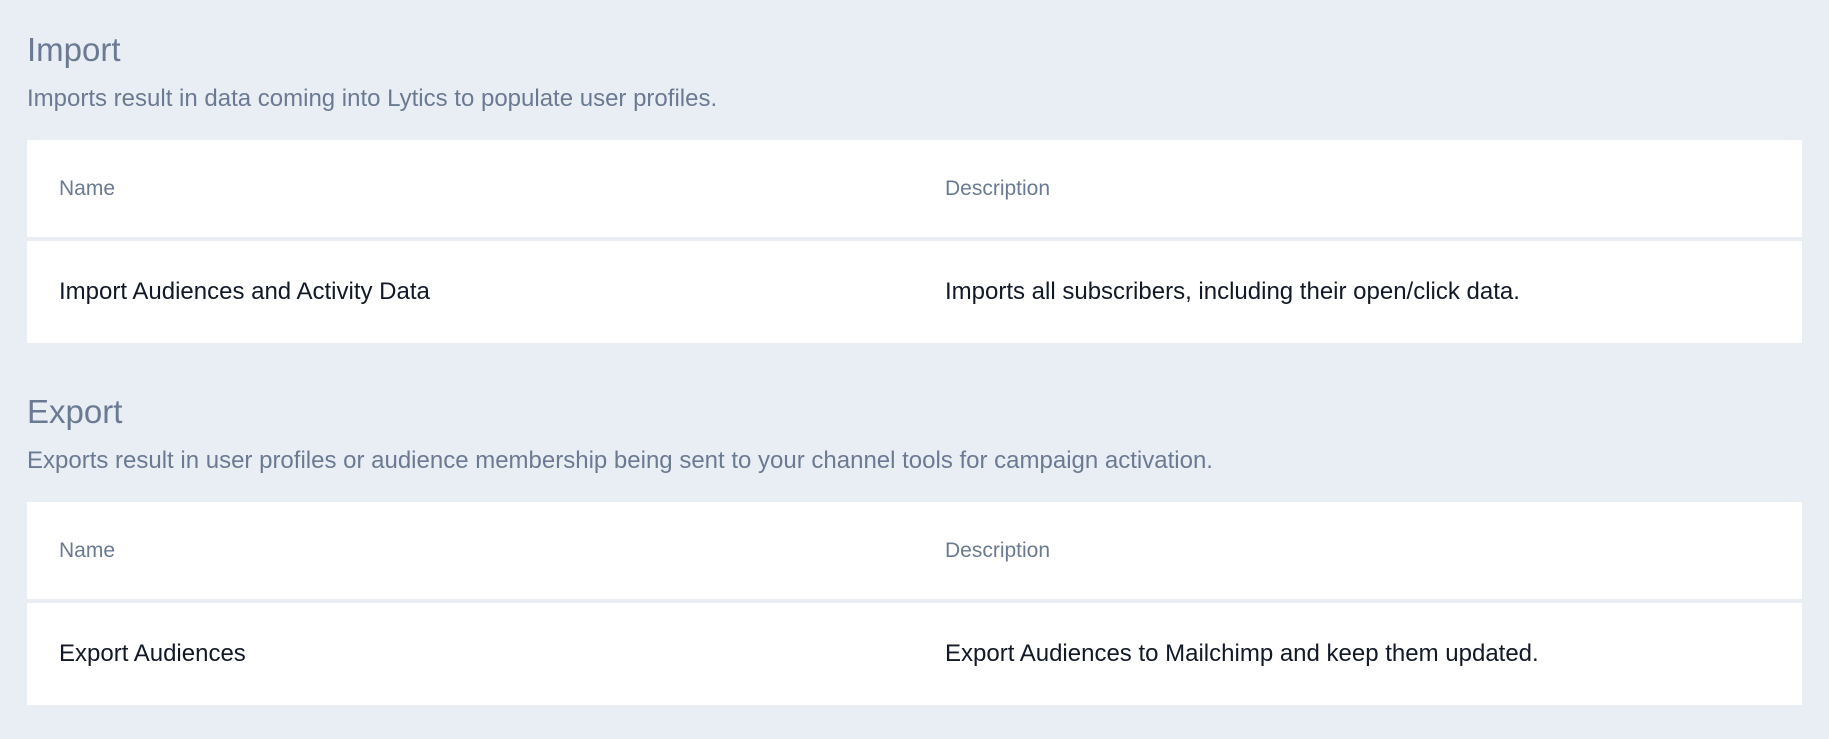 Image resolution: width=1829 pixels, height=739 pixels. What do you see at coordinates (244, 291) in the screenshot?
I see `row-name: Import Audiences and Activity Data` at bounding box center [244, 291].